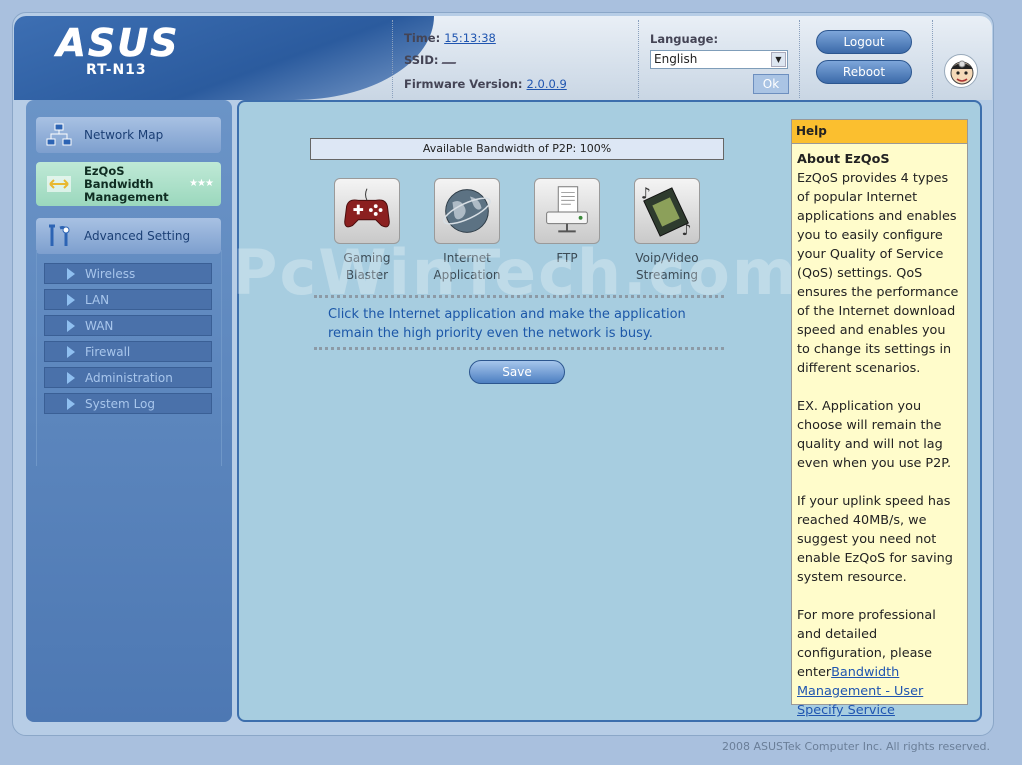  I want to click on sidebar-item-firewall: Firewall, so click(128, 351).